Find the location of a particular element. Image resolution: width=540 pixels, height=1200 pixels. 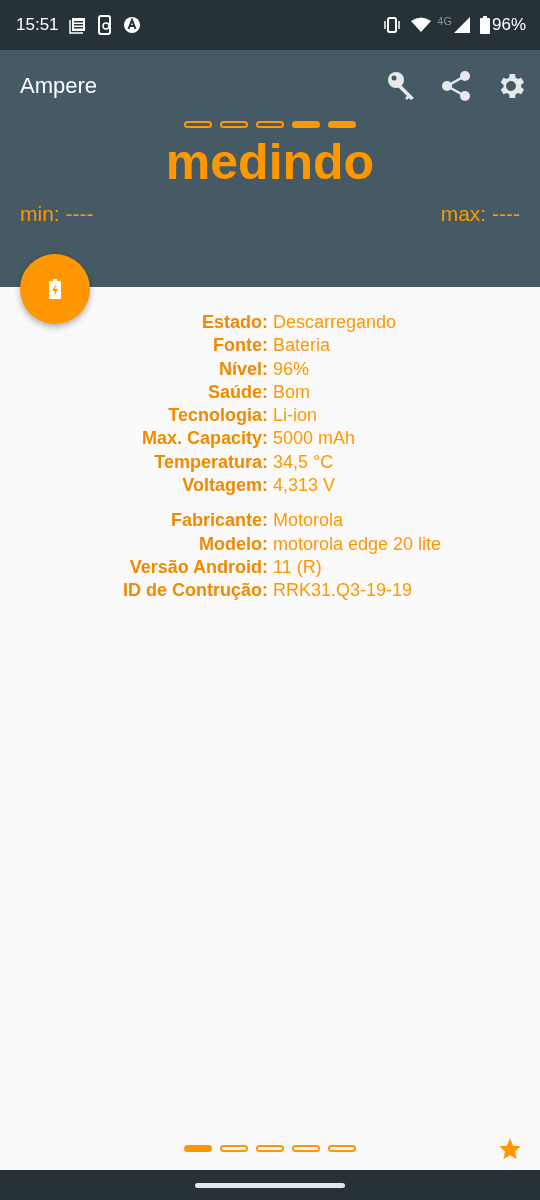

clock: 15:51 is located at coordinates (37, 25).